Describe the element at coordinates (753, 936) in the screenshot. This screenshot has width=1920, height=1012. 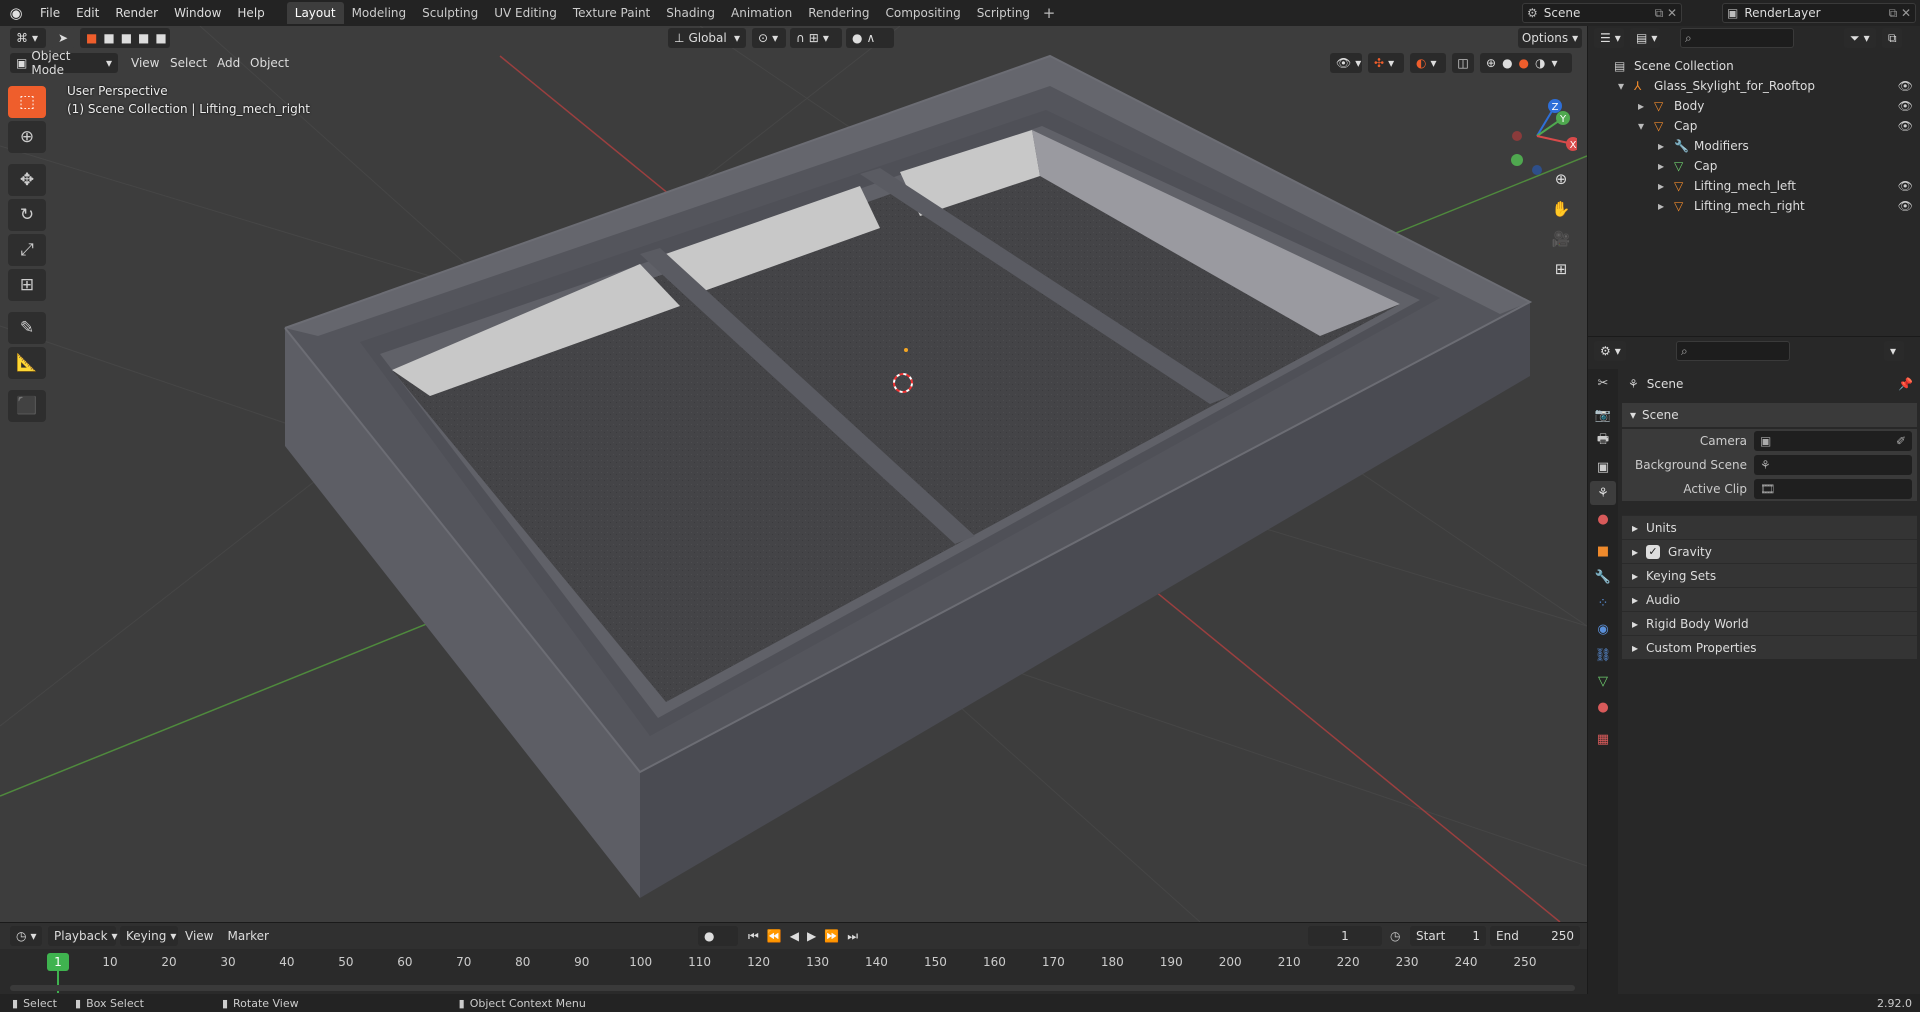
I see `jump-start-icon: ⏮` at that location.